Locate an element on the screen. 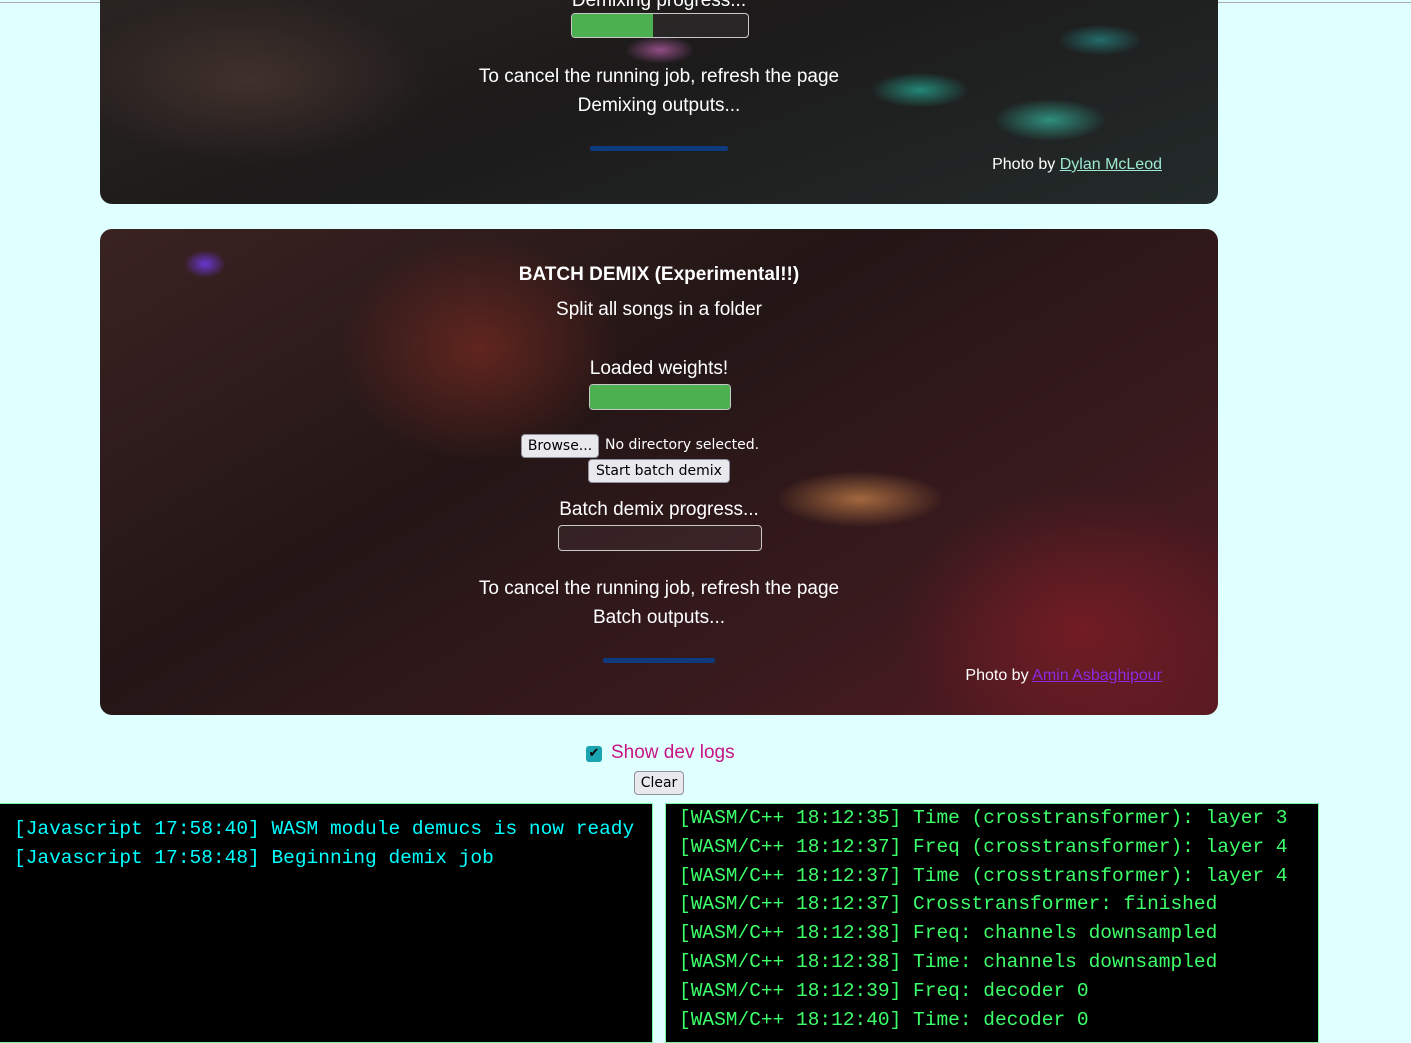 The height and width of the screenshot is (1043, 1411). photo-credit-link: Amin Asbaghipour is located at coordinates (1097, 675).